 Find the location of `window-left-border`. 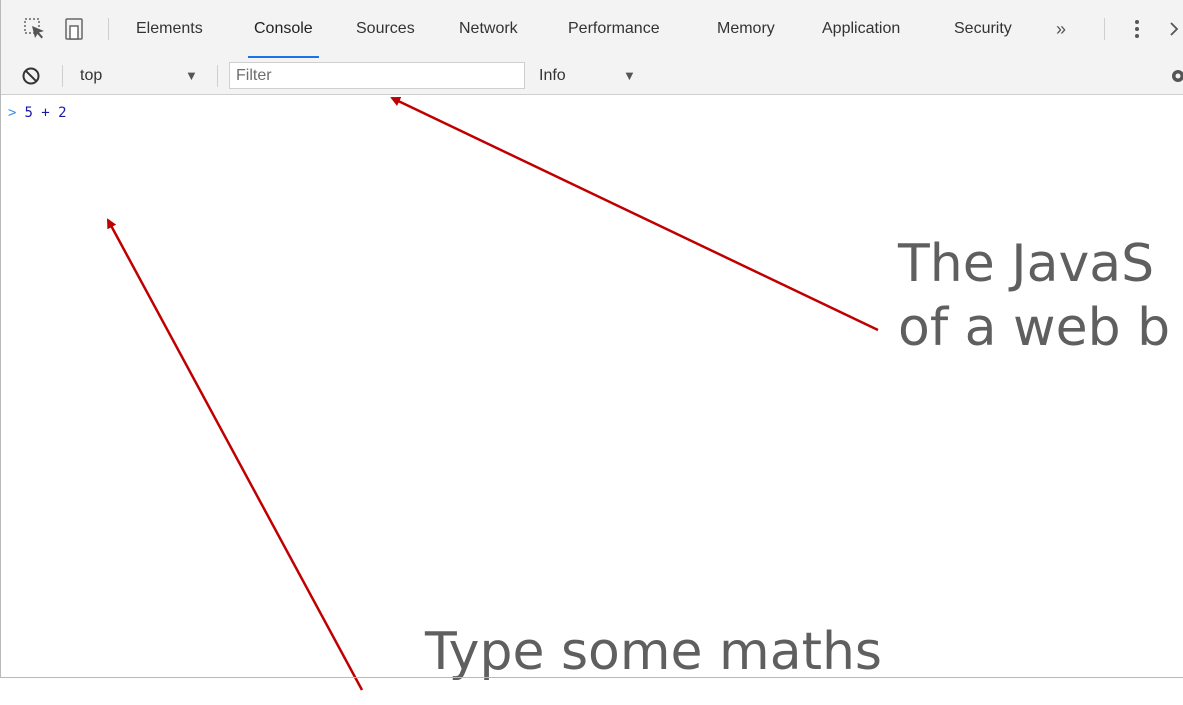

window-left-border is located at coordinates (0, 339).